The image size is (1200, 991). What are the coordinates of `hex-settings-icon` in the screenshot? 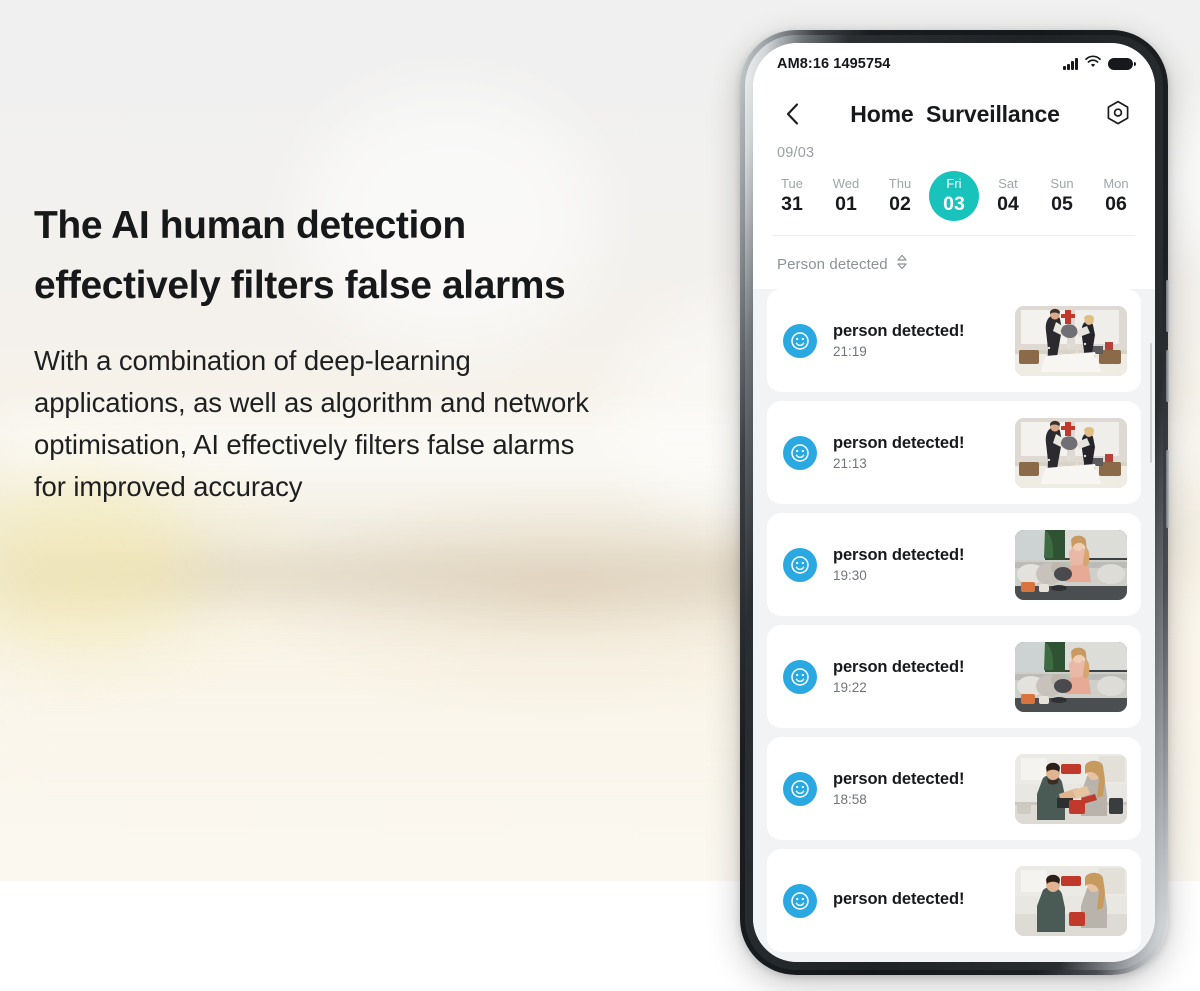 It's located at (1118, 112).